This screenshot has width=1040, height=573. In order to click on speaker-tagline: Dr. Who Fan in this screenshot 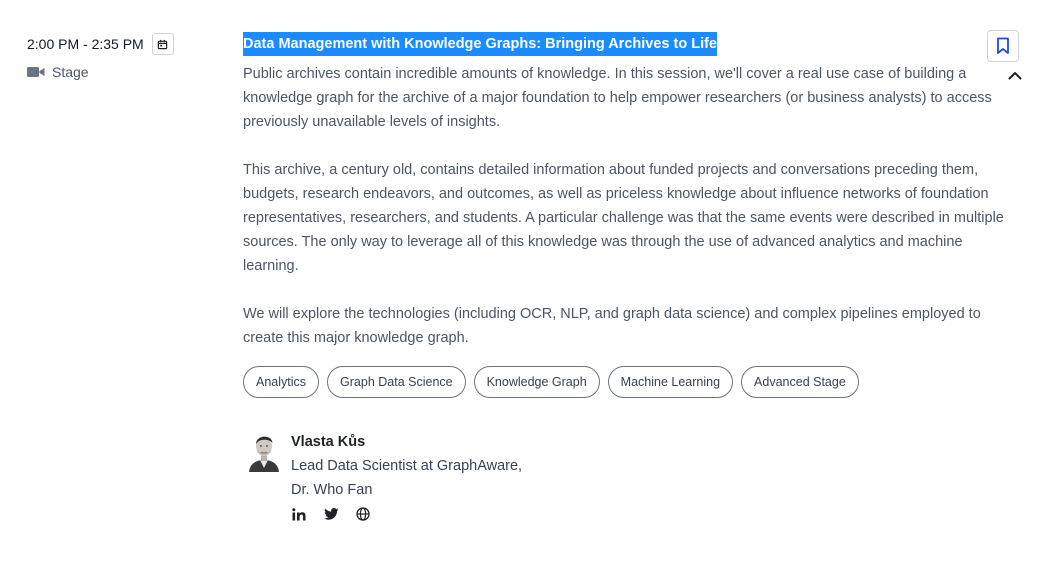, I will do `click(332, 490)`.